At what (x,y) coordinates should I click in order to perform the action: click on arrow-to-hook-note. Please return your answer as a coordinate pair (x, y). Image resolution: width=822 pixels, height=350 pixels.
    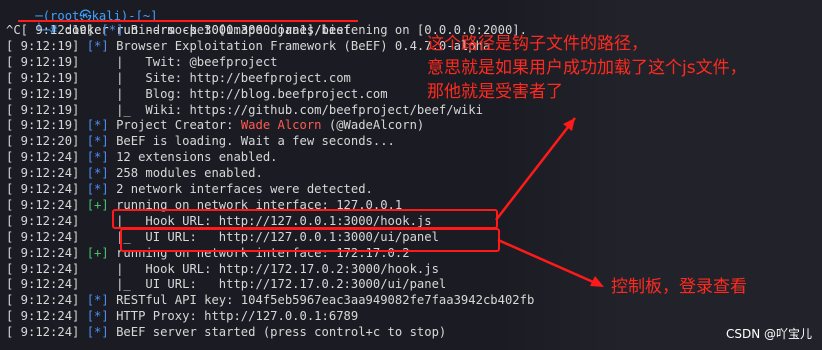
    Looking at the image, I should click on (535, 169).